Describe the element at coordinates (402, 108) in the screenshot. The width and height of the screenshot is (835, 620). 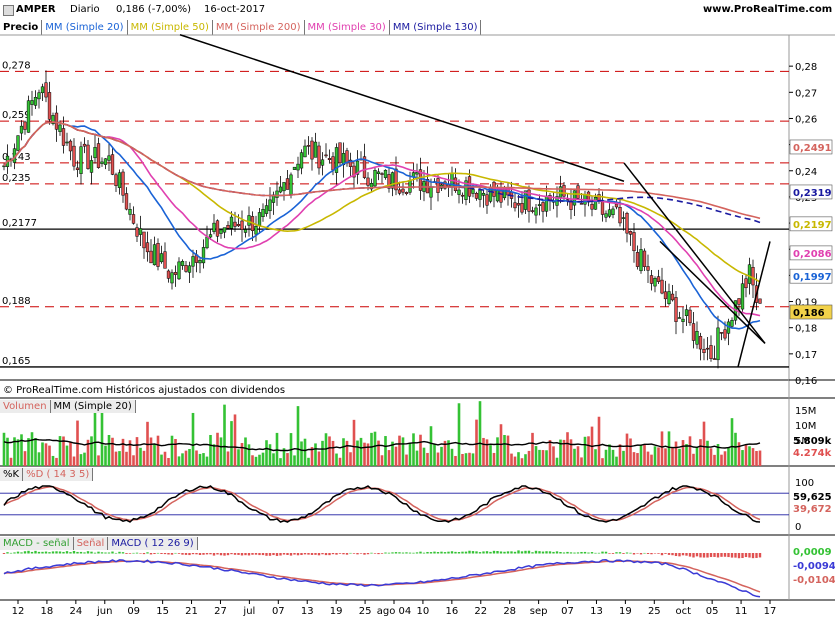
I see `trendline-down` at that location.